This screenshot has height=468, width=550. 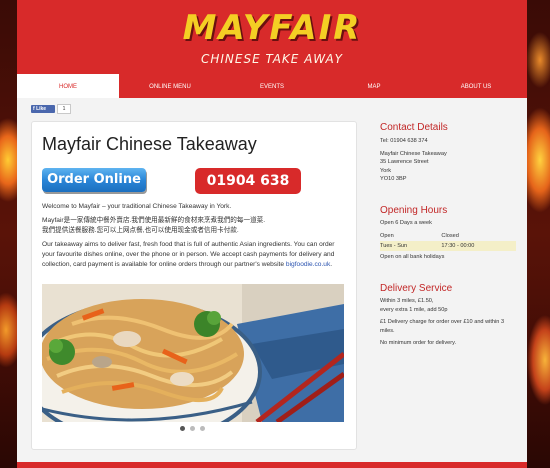 What do you see at coordinates (413, 153) in the screenshot?
I see `address-line: Mayfair Chinese Takeaway` at bounding box center [413, 153].